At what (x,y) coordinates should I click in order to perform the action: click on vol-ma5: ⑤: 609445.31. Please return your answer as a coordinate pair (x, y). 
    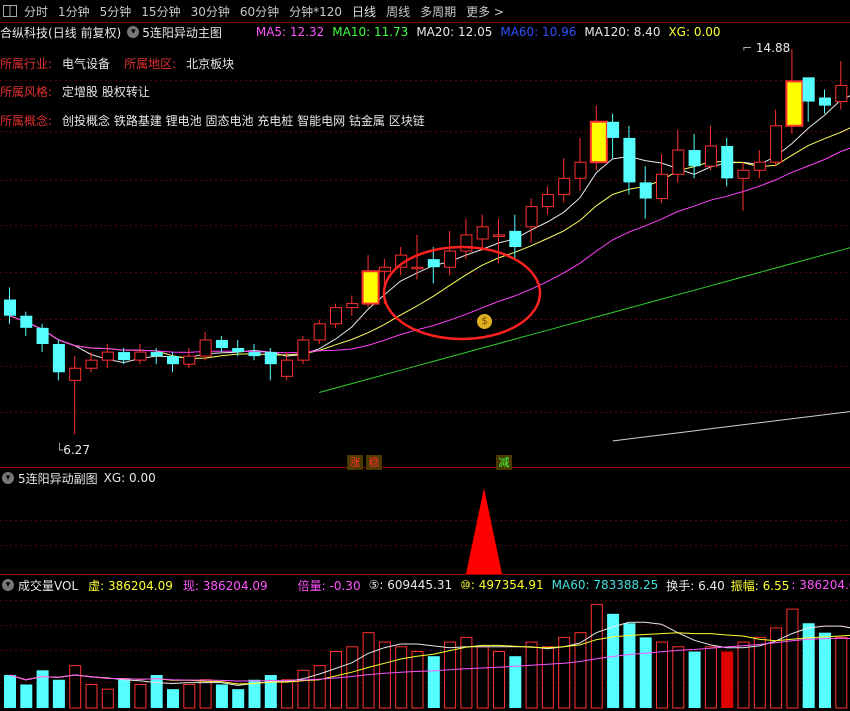
    Looking at the image, I should click on (410, 585).